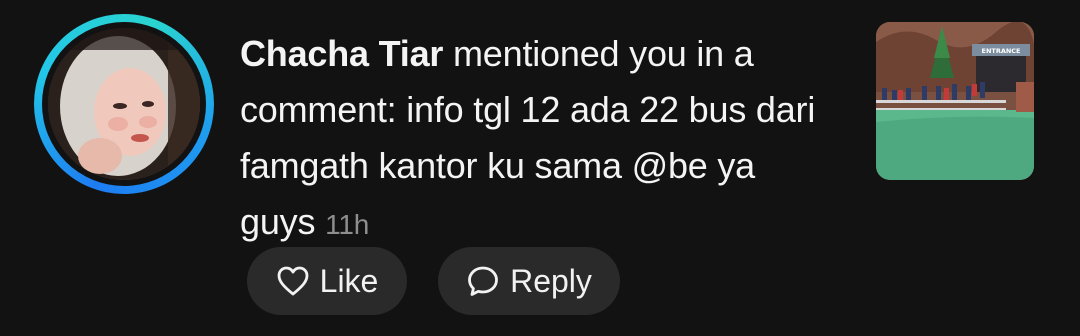 This screenshot has width=1080, height=336. Describe the element at coordinates (341, 53) in the screenshot. I see `username: Chacha Tiar` at that location.